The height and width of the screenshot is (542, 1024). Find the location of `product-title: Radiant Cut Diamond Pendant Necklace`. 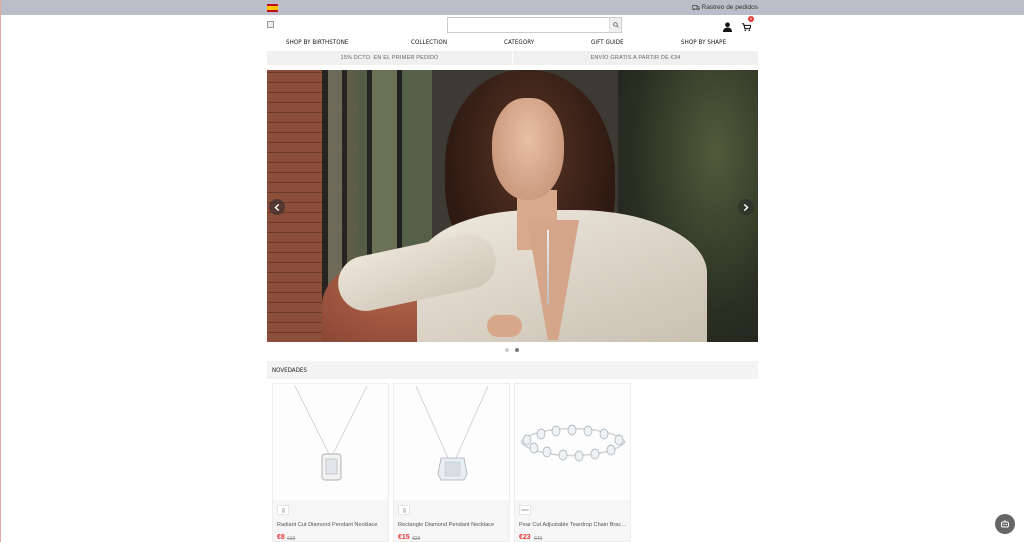

product-title: Radiant Cut Diamond Pendant Necklace is located at coordinates (332, 525).